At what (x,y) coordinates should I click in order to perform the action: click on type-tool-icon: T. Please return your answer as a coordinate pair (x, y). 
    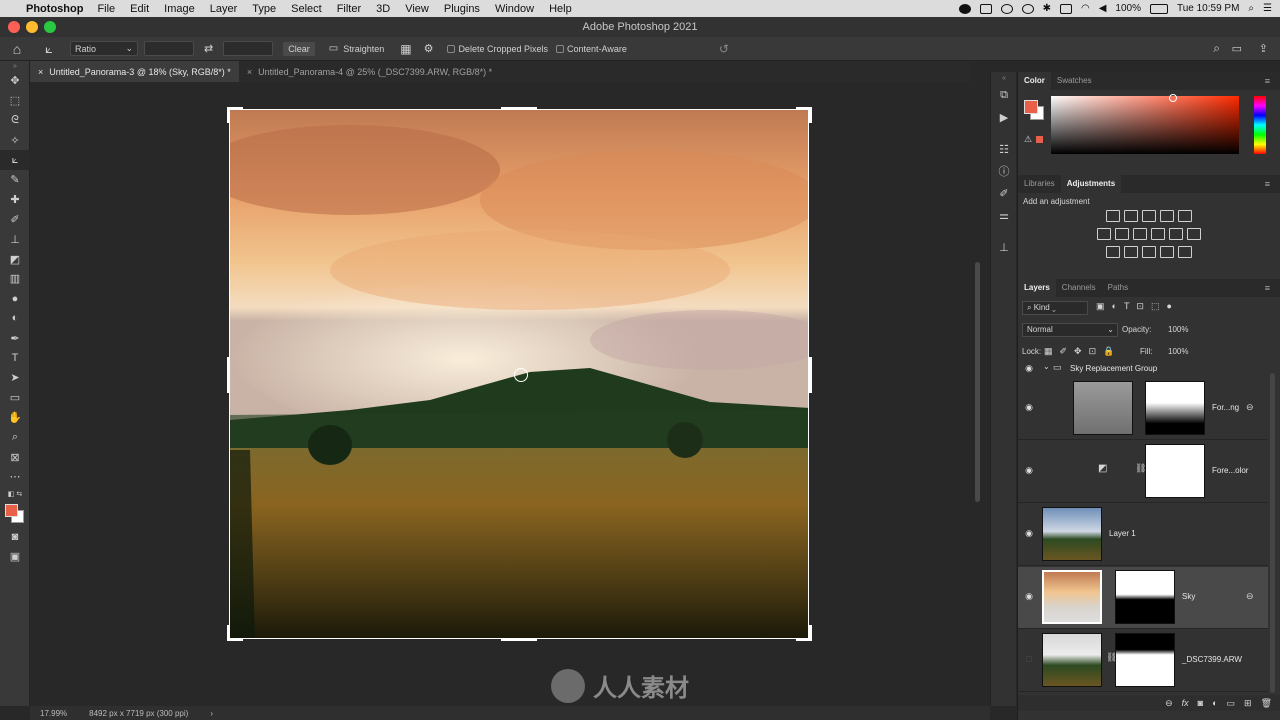
    Looking at the image, I should click on (15, 358).